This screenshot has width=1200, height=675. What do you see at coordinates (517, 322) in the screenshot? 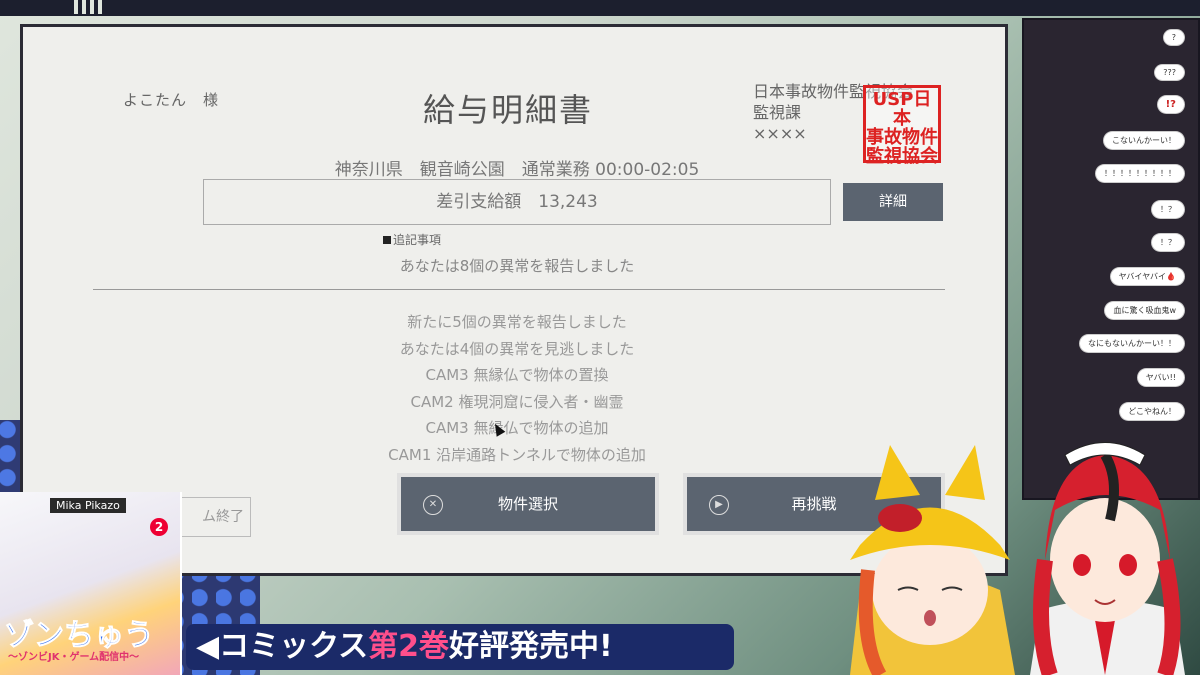
I see `log-line: 新たに5個の異常を報告しました` at bounding box center [517, 322].